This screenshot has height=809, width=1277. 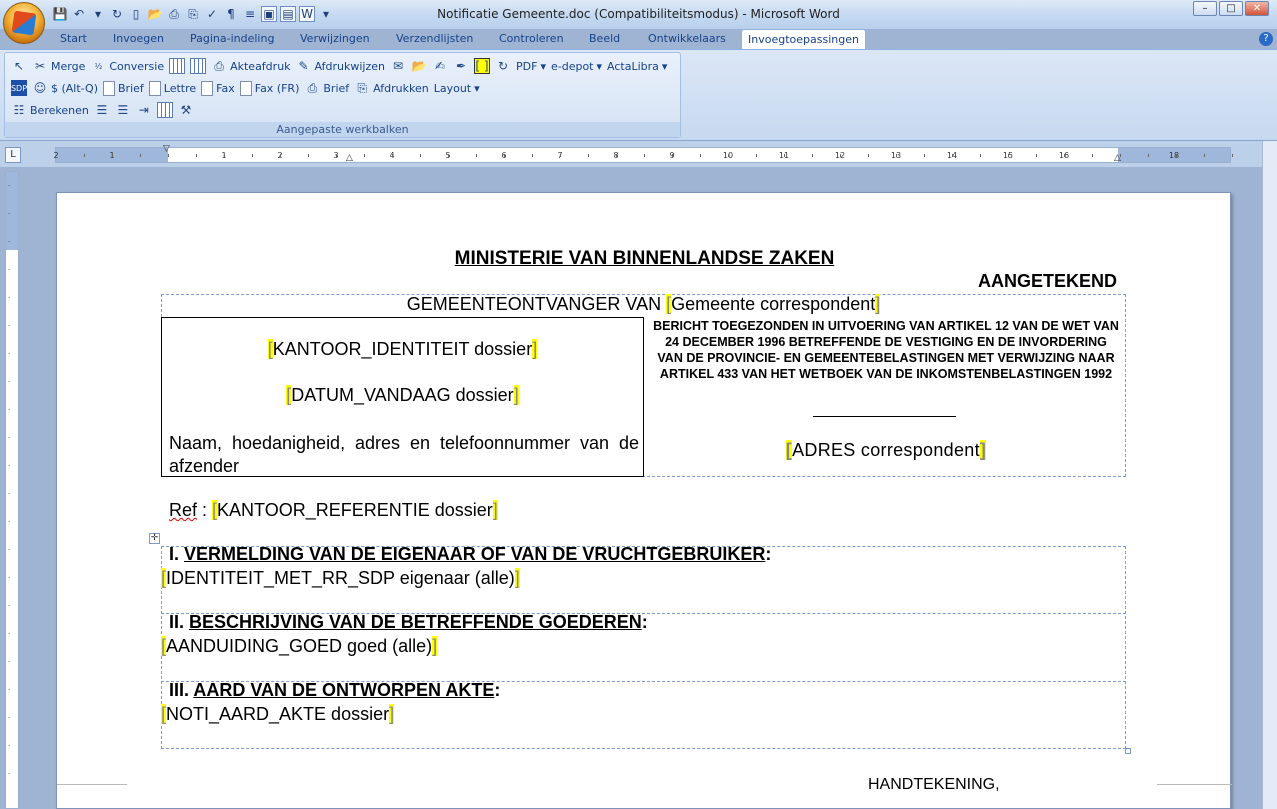 What do you see at coordinates (349, 158) in the screenshot?
I see `hanging-indent-marker: △` at bounding box center [349, 158].